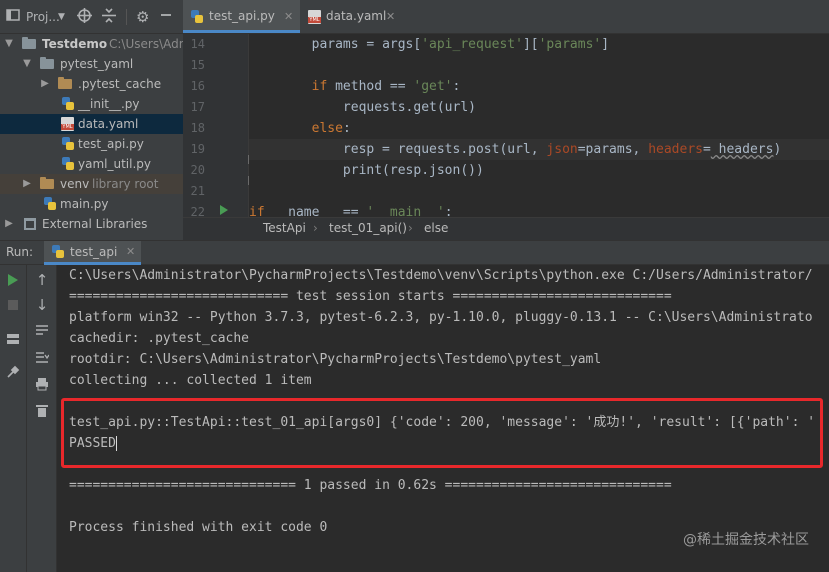 This screenshot has height=572, width=829. Describe the element at coordinates (126, 17) in the screenshot. I see `toolbar-divider` at that location.